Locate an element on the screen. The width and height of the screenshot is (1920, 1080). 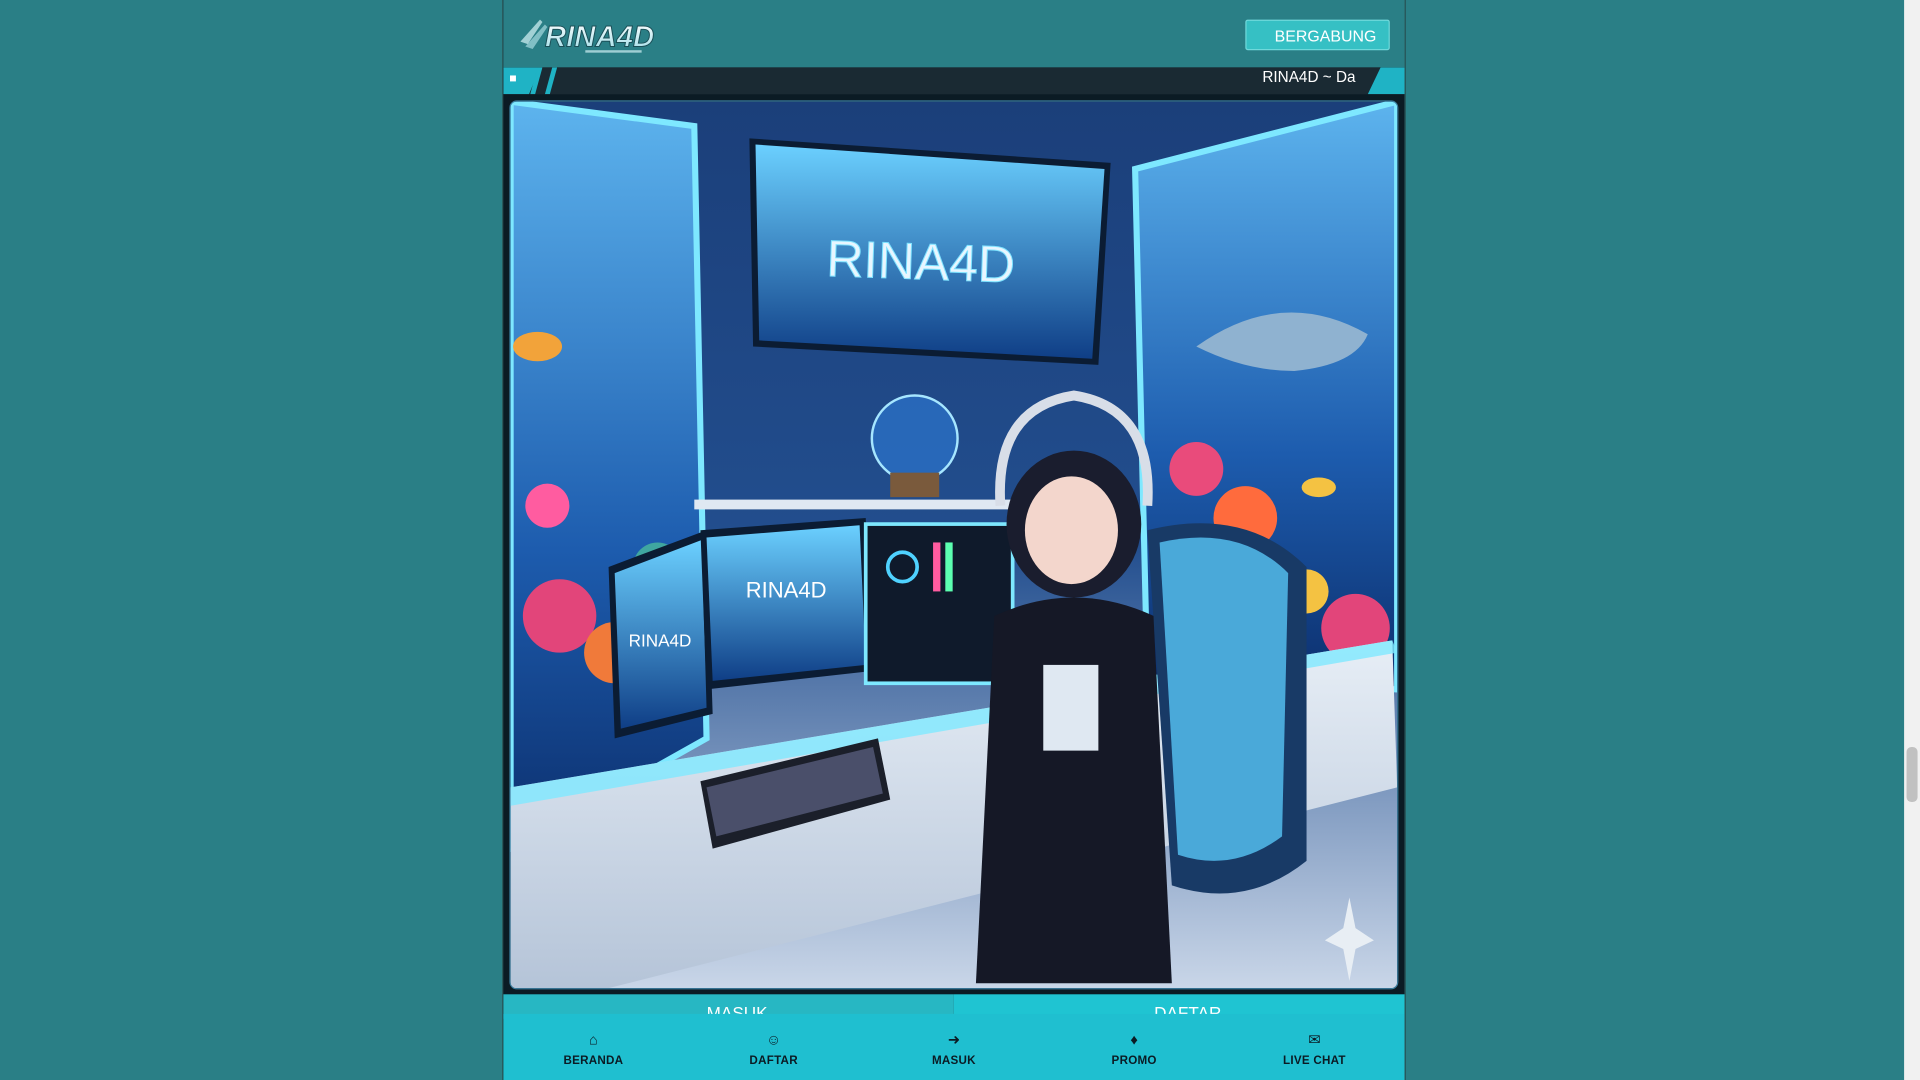
chat-icon: ✉ is located at coordinates (1314, 1040).